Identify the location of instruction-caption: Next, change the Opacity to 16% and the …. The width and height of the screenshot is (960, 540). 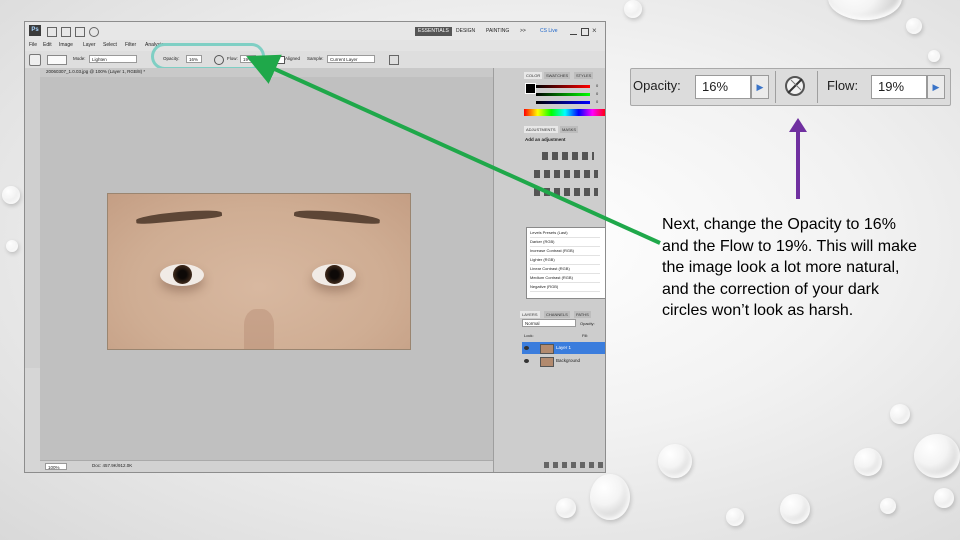
(789, 267).